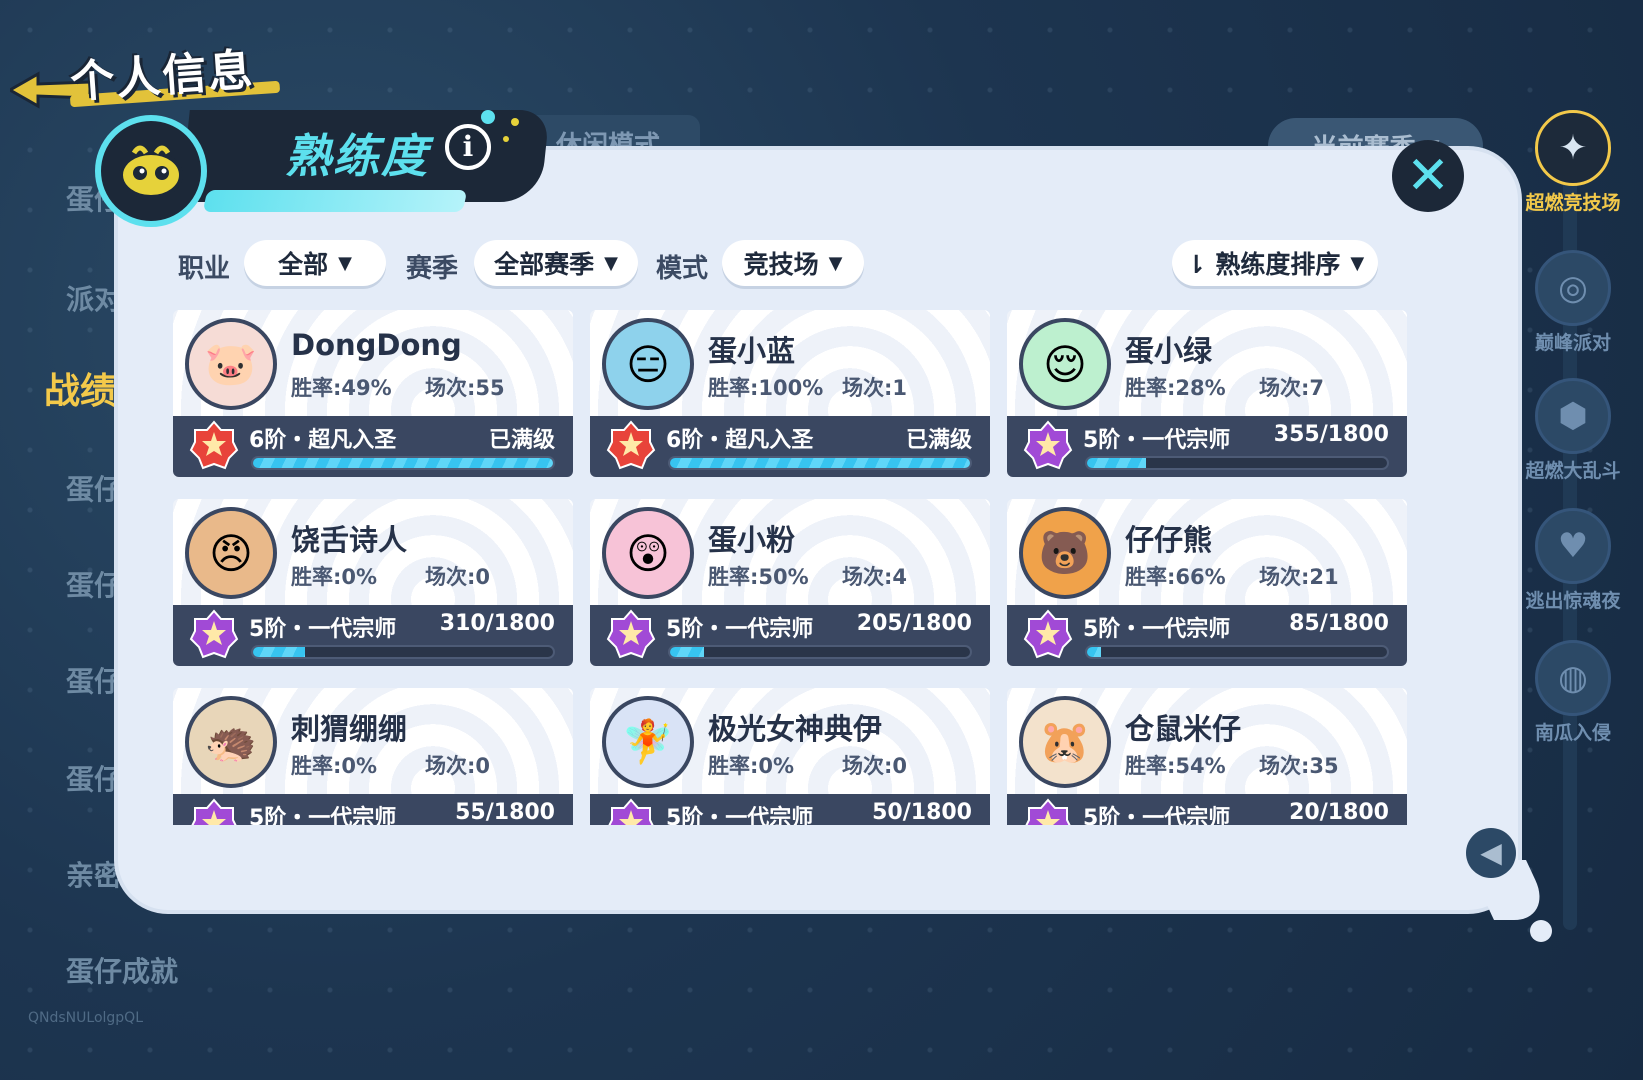 The width and height of the screenshot is (1643, 1080). I want to click on peak-party-icon: ◎, so click(1573, 288).